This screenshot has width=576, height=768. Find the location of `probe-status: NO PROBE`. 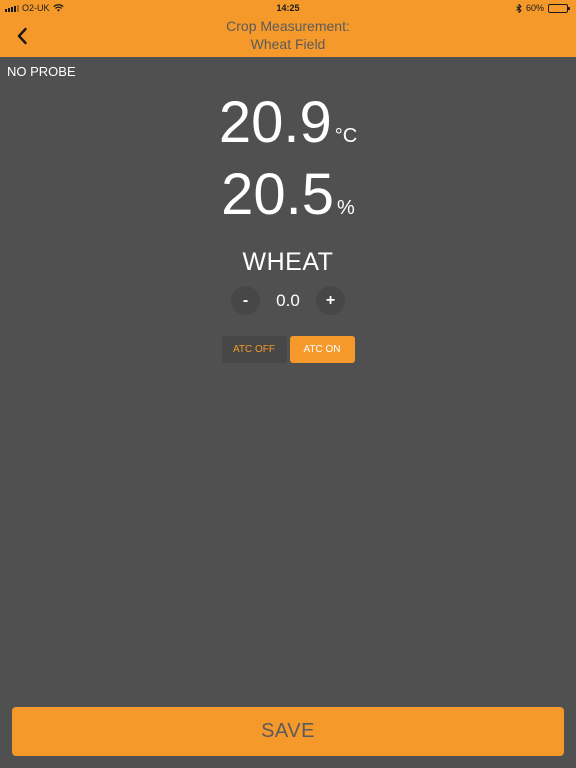

probe-status: NO PROBE is located at coordinates (41, 71).